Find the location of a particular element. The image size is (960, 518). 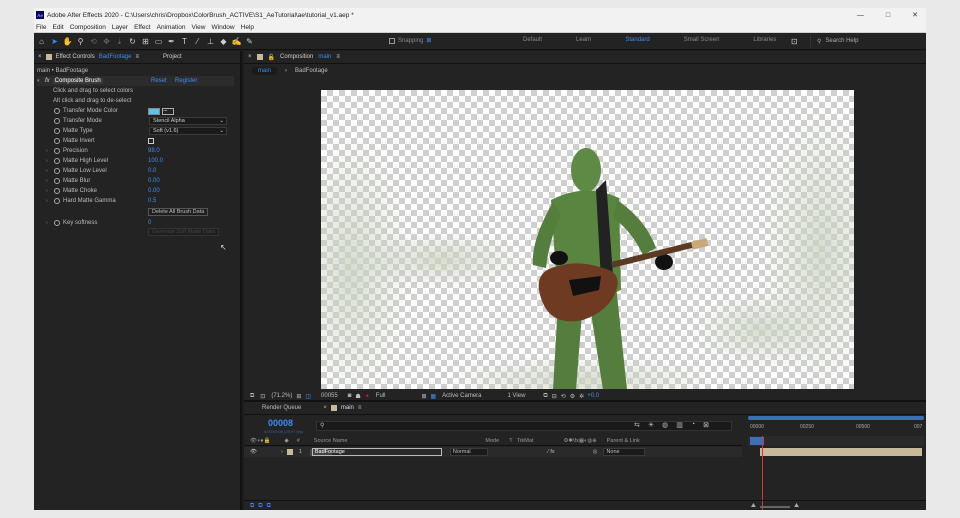

matte-invert-checkbox is located at coordinates (151, 141).